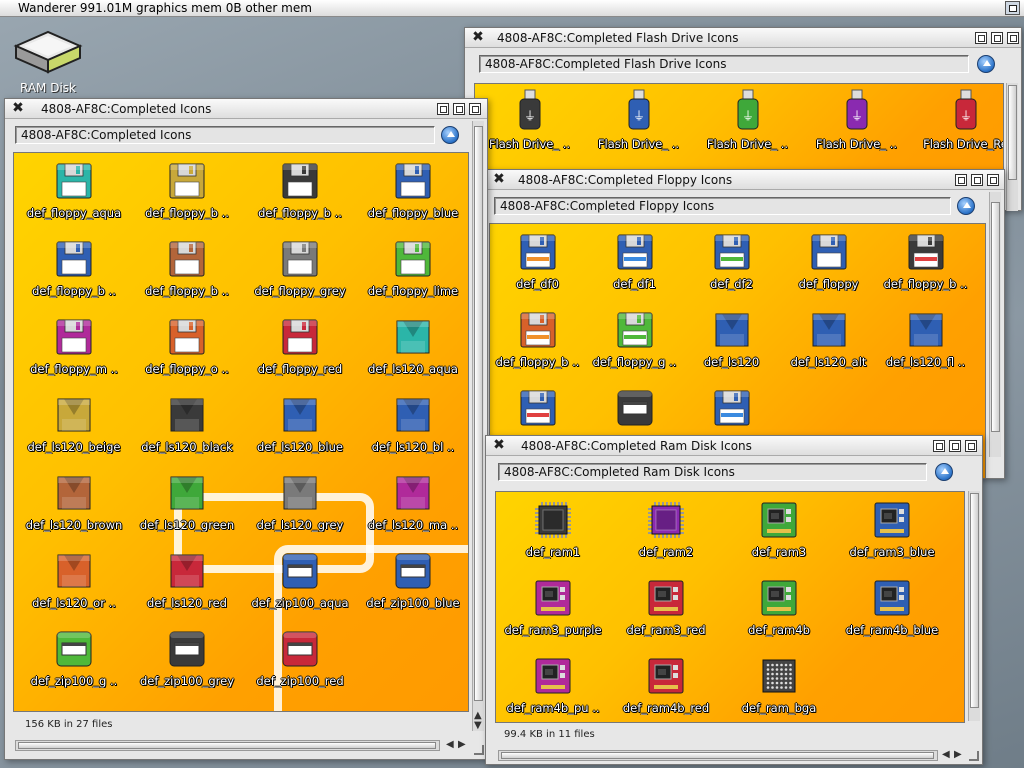 This screenshot has width=1024, height=768. I want to click on file-icon: def_ls120_brown, so click(74, 502).